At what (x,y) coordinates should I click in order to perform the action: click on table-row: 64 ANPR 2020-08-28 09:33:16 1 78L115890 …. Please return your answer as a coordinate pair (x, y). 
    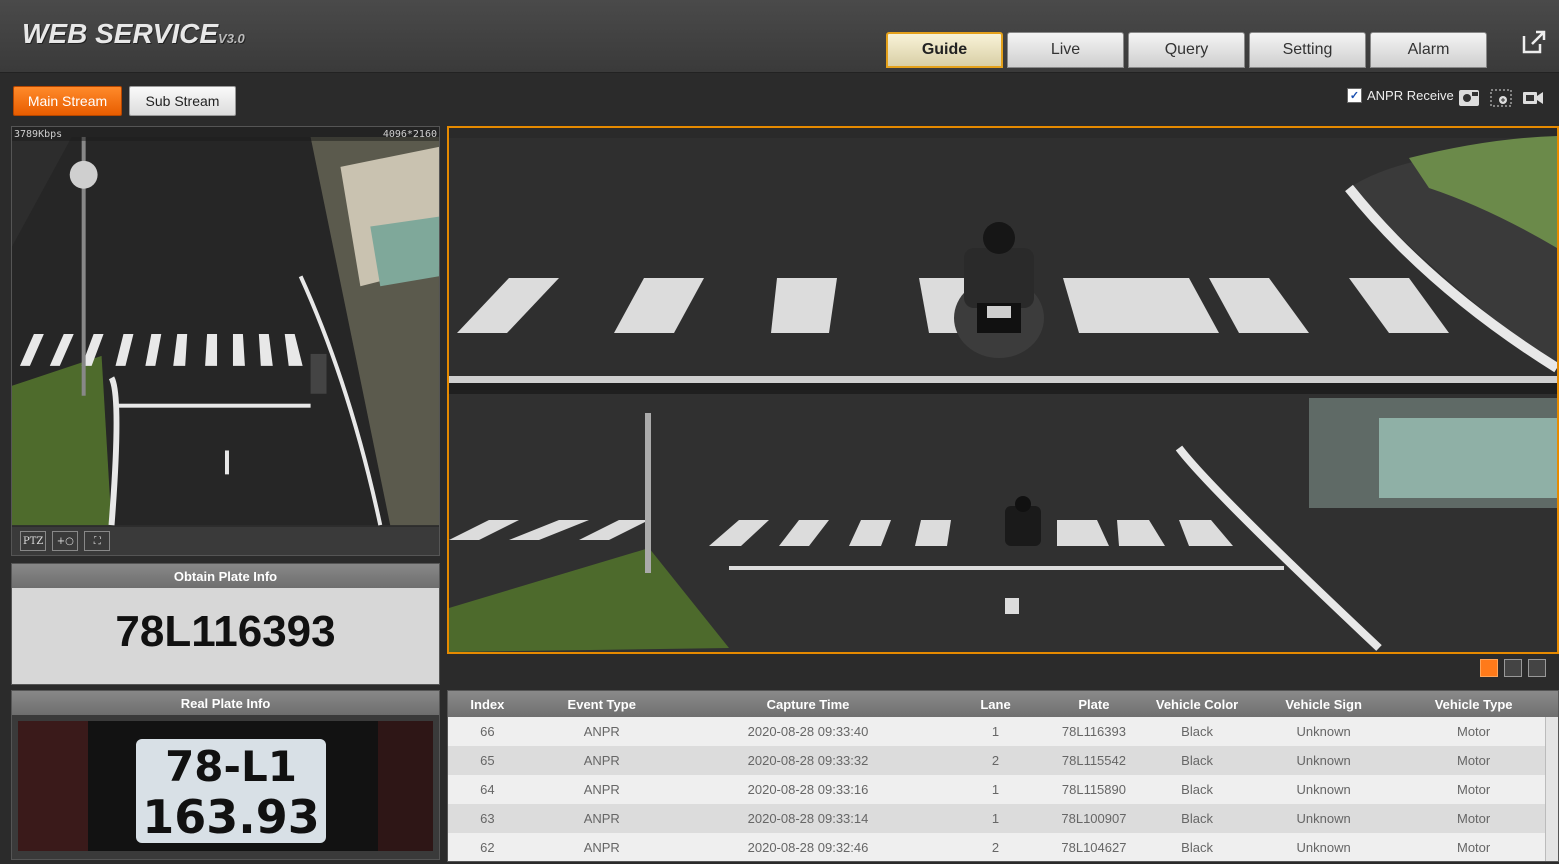
    Looking at the image, I should click on (1003, 789).